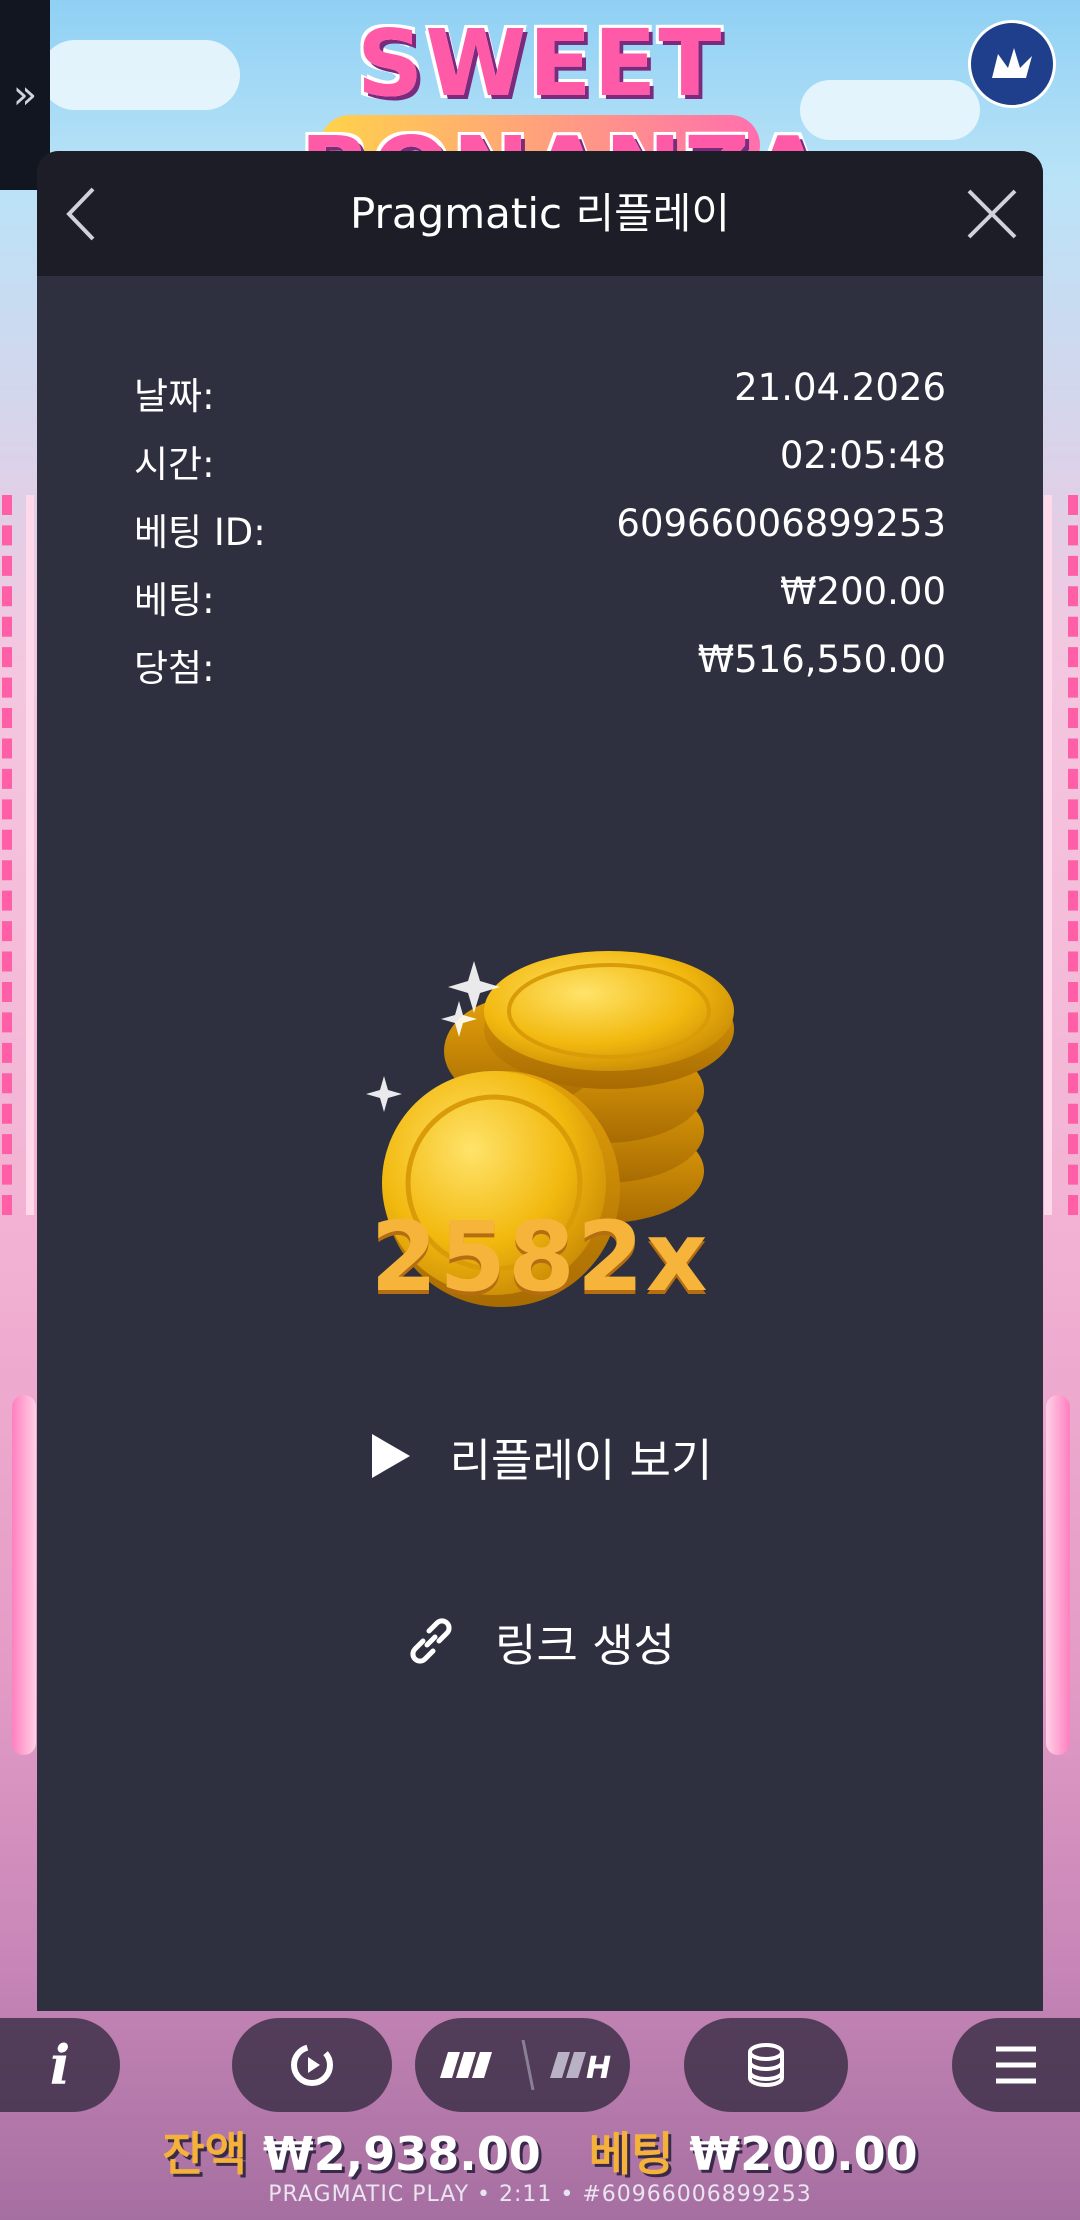 This screenshot has height=2220, width=1080. I want to click on menu-icon, so click(1016, 2065).